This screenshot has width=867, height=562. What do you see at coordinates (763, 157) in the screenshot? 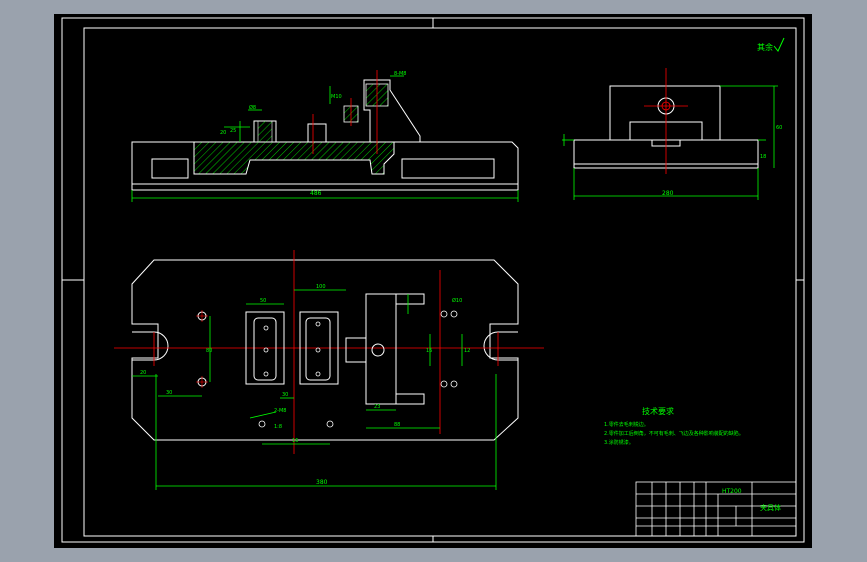
I see `side-dim-1: 18` at bounding box center [763, 157].